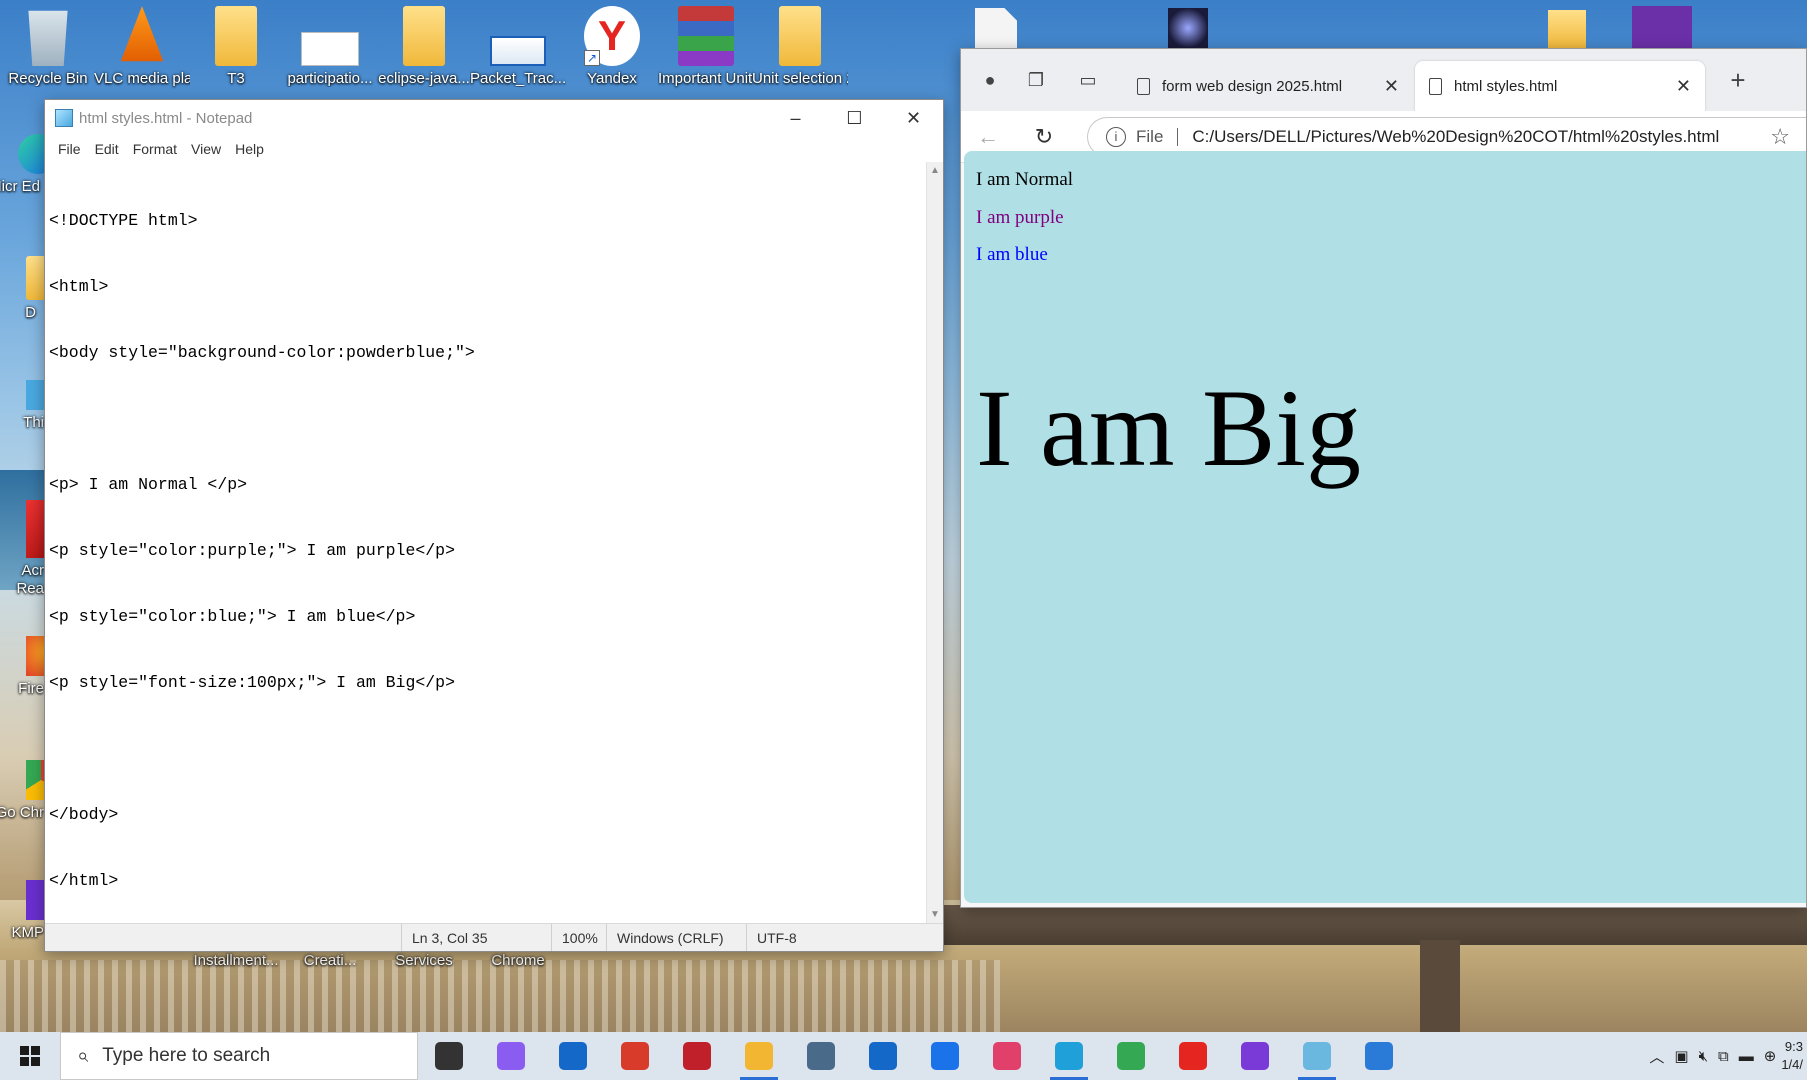 The height and width of the screenshot is (1080, 1807). Describe the element at coordinates (69, 149) in the screenshot. I see `menu-file: File` at that location.